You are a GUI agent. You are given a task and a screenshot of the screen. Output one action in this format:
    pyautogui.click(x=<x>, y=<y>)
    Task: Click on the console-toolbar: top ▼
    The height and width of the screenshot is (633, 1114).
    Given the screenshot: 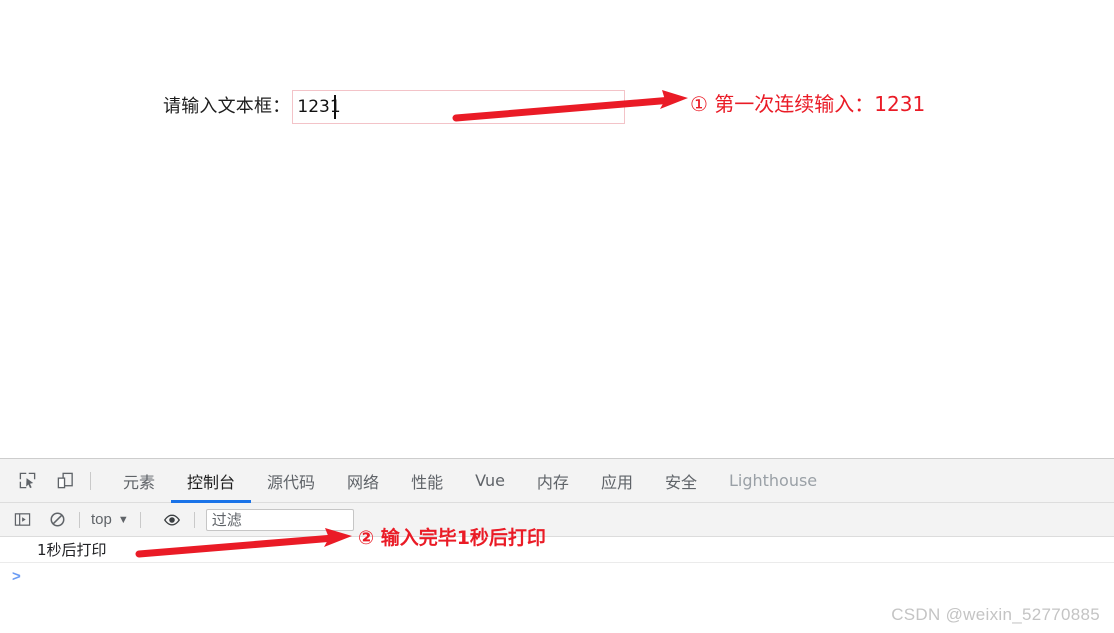 What is the action you would take?
    pyautogui.click(x=557, y=520)
    